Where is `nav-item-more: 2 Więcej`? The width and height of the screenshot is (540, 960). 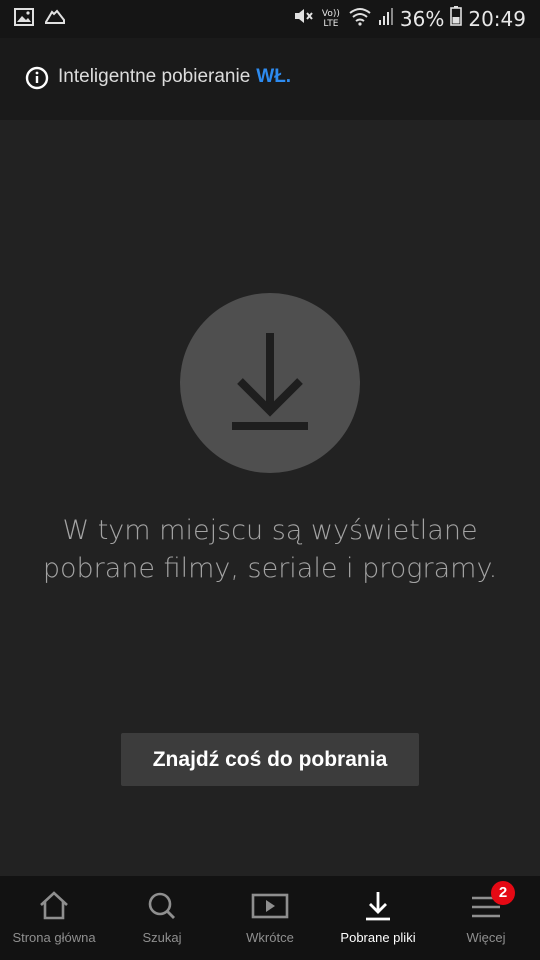 nav-item-more: 2 Więcej is located at coordinates (486, 918).